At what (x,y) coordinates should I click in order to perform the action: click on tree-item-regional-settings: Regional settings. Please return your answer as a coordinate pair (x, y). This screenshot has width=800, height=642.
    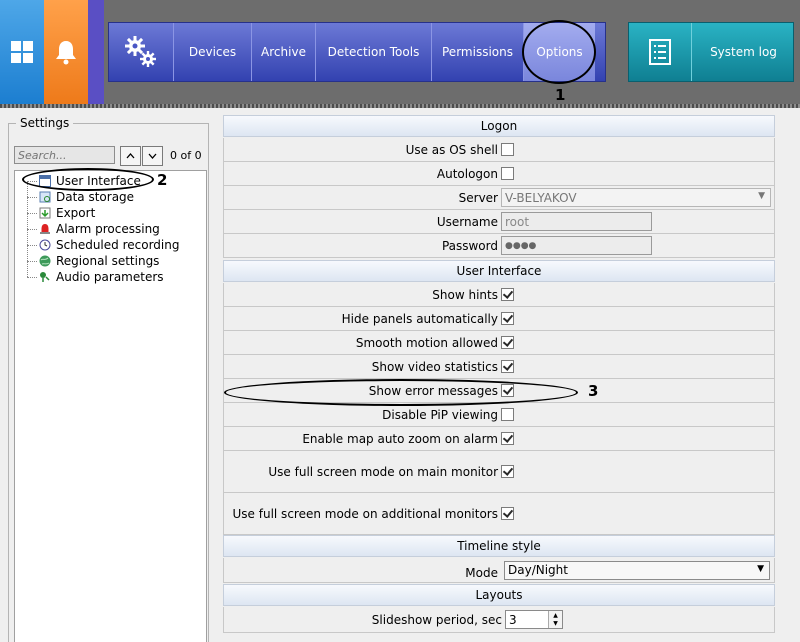
    Looking at the image, I should click on (99, 261).